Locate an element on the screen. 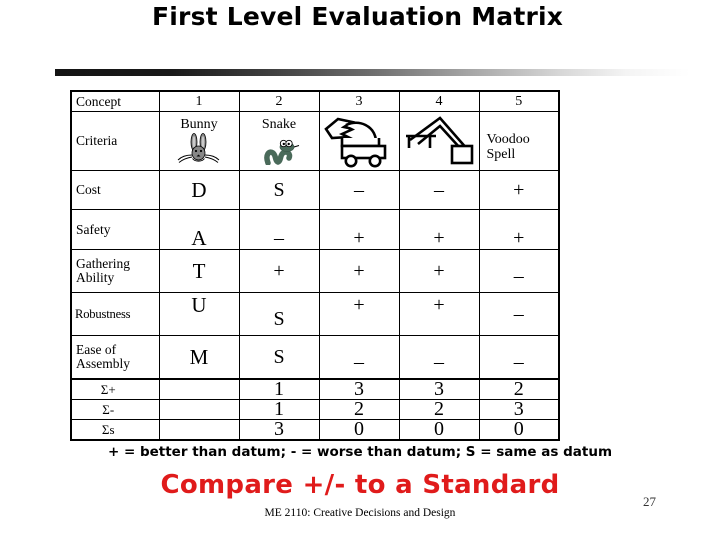 This screenshot has width=720, height=540. concept-cell-bunny: Bunny is located at coordinates (199, 141).